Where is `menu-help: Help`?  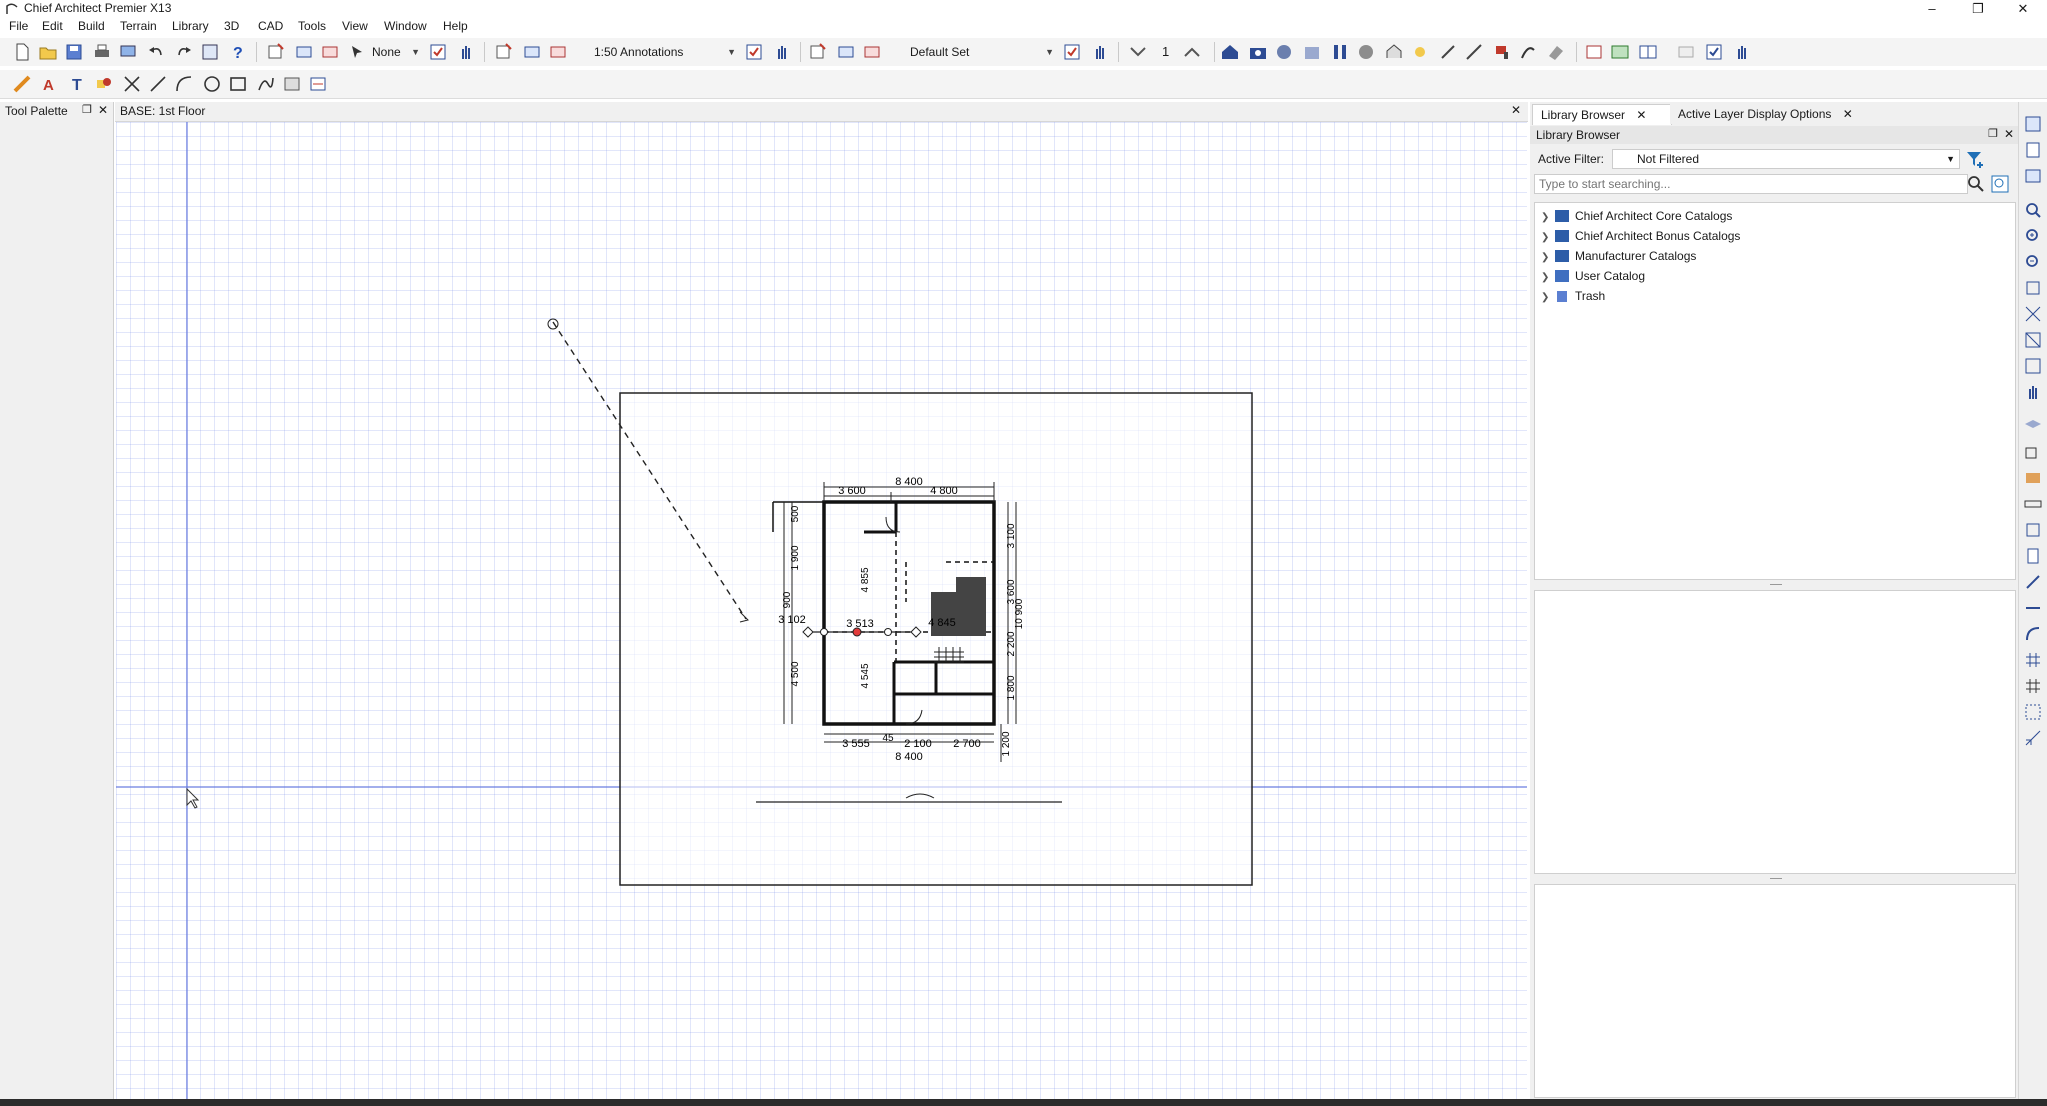
menu-help: Help is located at coordinates (455, 26).